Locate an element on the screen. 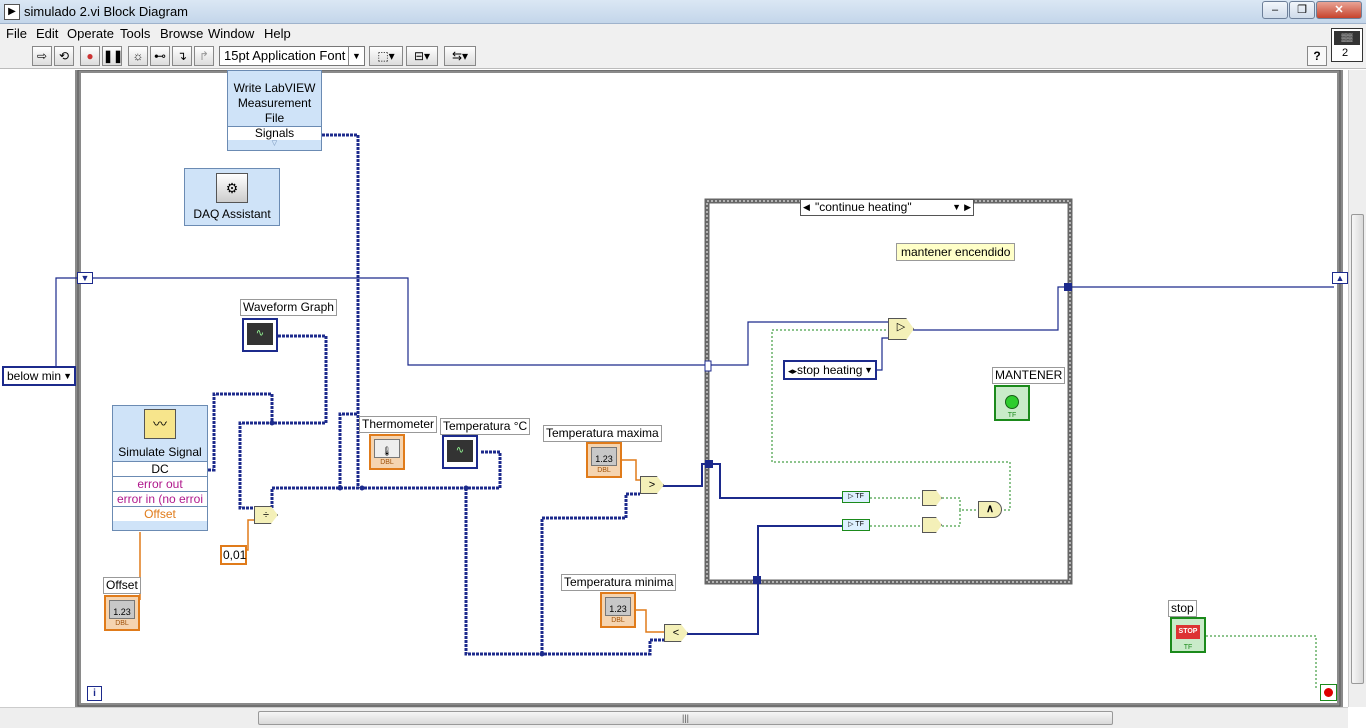 The width and height of the screenshot is (1366, 728). menu-operate: Operate is located at coordinates (90, 33).